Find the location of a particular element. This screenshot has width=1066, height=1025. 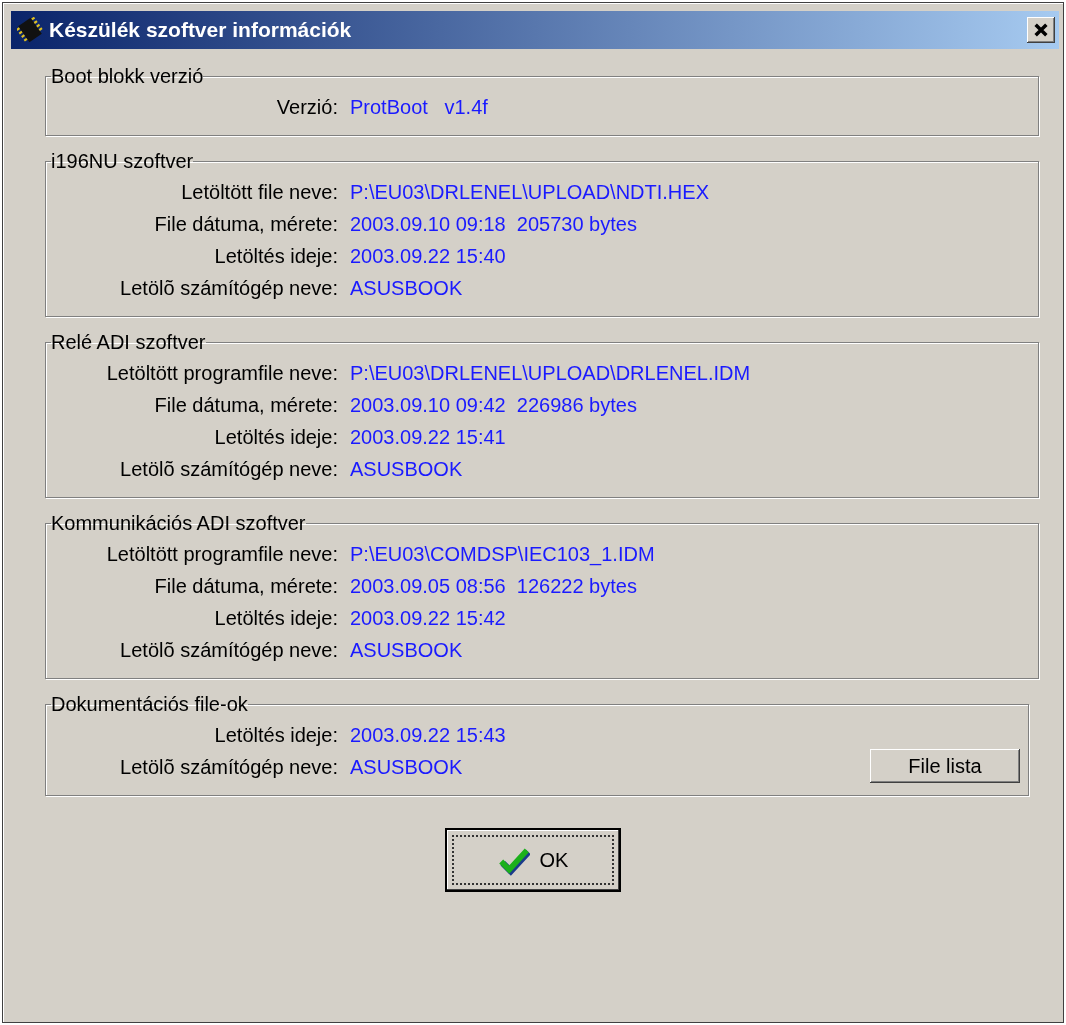

group-title: Relé ADI szoftver is located at coordinates (128, 342).